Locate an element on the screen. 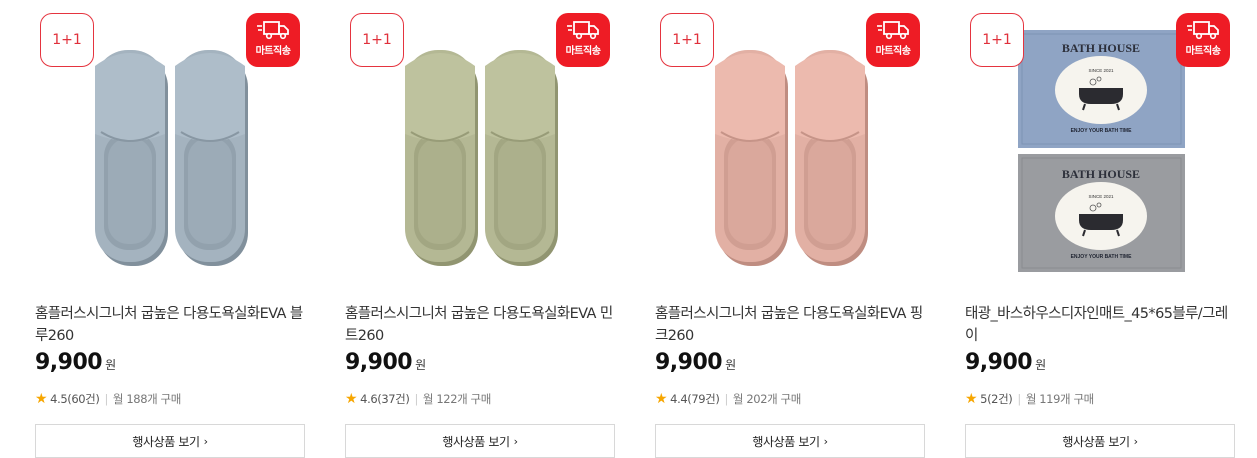 This screenshot has width=1257, height=458. product-name: 태광_바스하우스디자인매트_45*65블루/그레이 is located at coordinates (1100, 325).